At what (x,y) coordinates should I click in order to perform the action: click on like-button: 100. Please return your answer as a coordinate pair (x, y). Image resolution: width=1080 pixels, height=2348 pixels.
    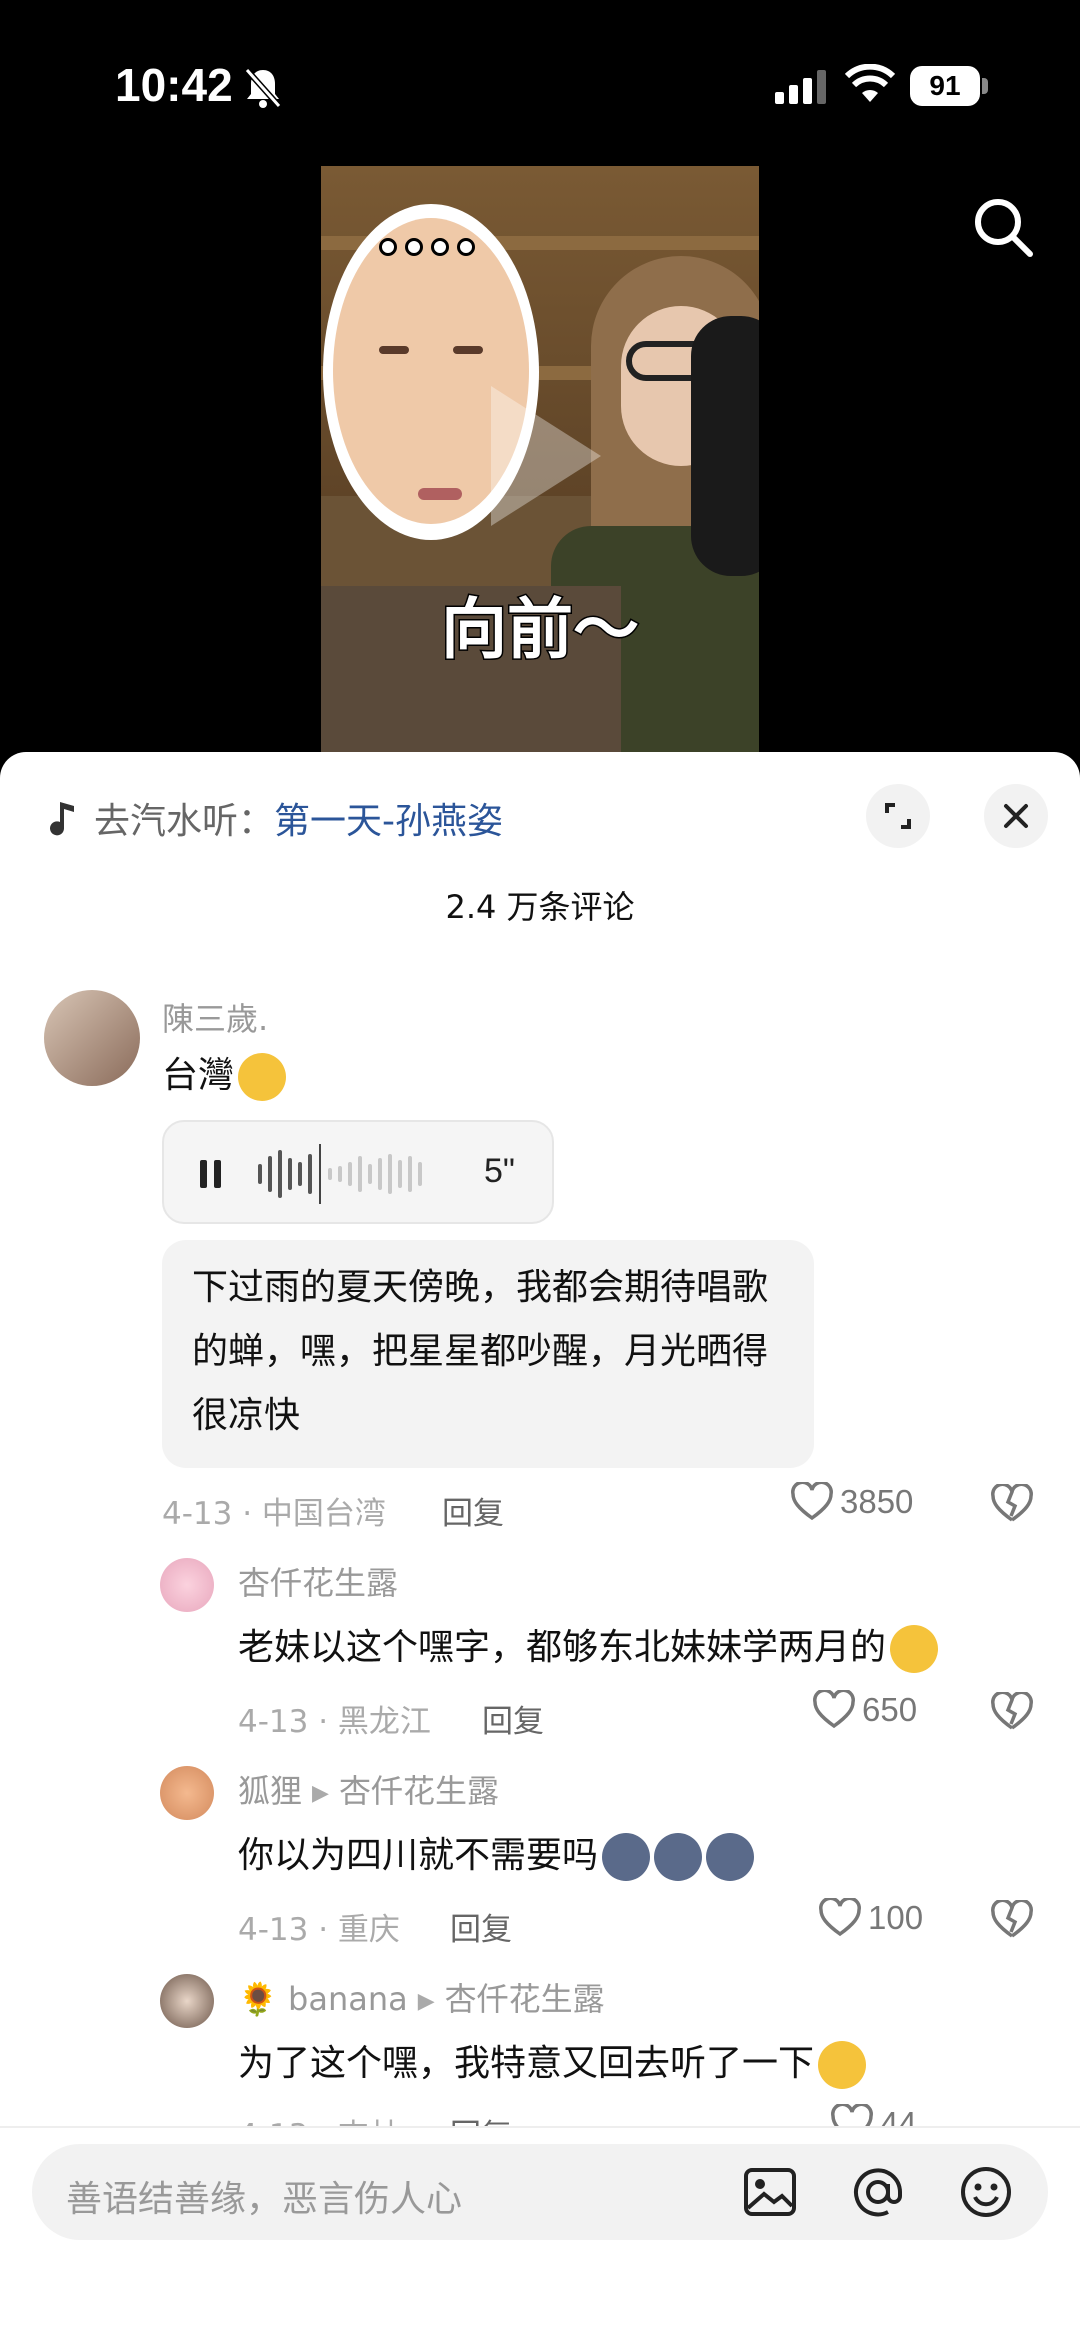
    Looking at the image, I should click on (870, 1918).